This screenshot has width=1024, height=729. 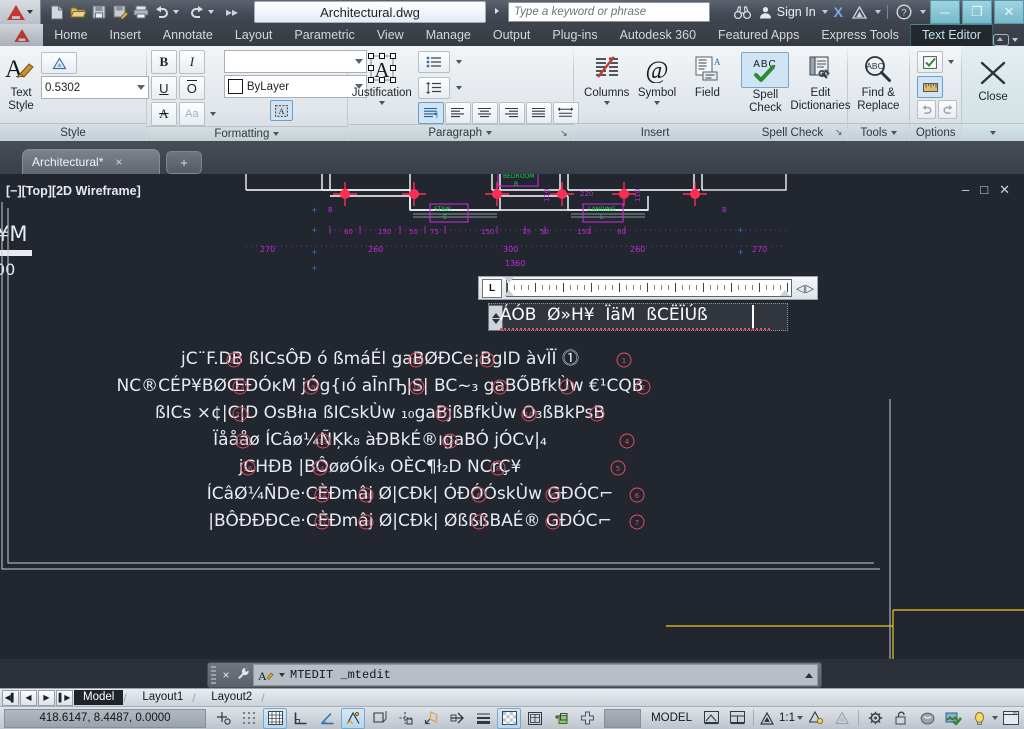 What do you see at coordinates (951, 62) in the screenshot?
I see `options-caret-icon` at bounding box center [951, 62].